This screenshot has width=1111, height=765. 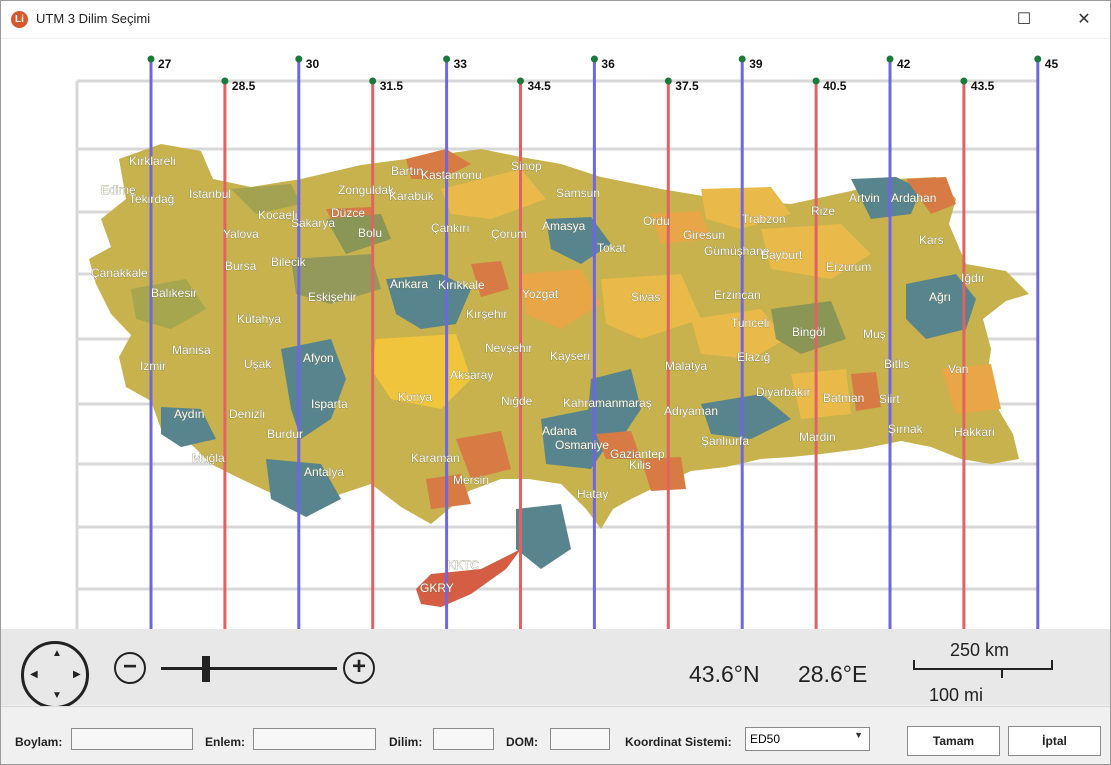 What do you see at coordinates (370, 233) in the screenshot?
I see `province-label: Bolu` at bounding box center [370, 233].